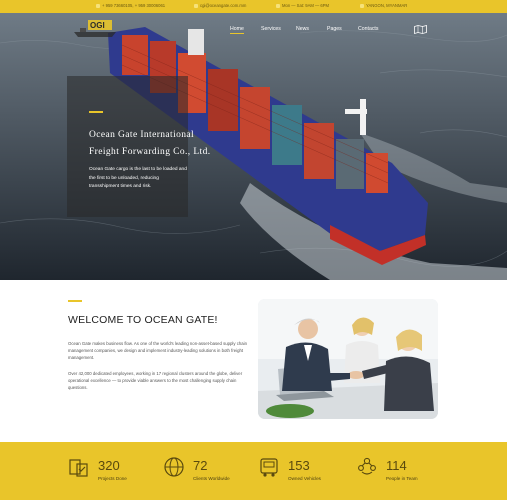 Image resolution: width=507 pixels, height=500 pixels. I want to click on email-info: cgi@oceangate.com.mm, so click(220, 5).